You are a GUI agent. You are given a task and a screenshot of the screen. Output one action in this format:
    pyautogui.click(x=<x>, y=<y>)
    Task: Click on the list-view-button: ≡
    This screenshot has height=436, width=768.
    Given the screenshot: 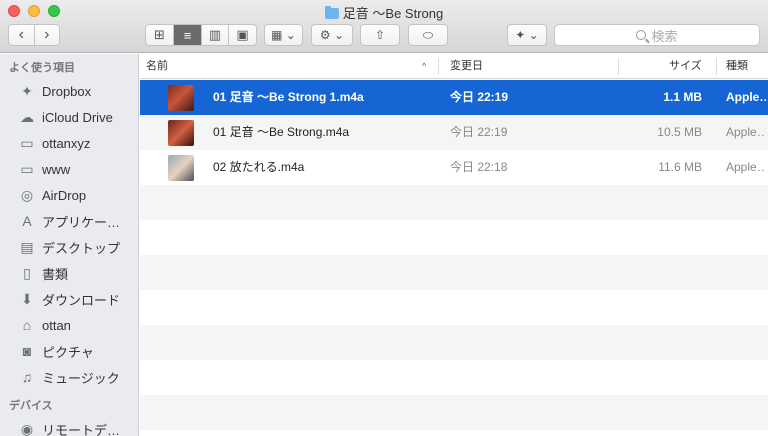 What is the action you would take?
    pyautogui.click(x=188, y=35)
    